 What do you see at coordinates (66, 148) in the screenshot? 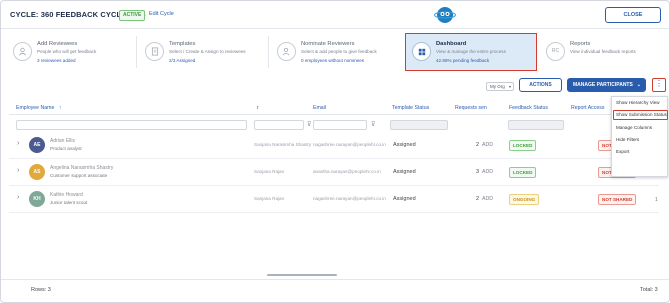
I see `employee-role: Product analyst` at bounding box center [66, 148].